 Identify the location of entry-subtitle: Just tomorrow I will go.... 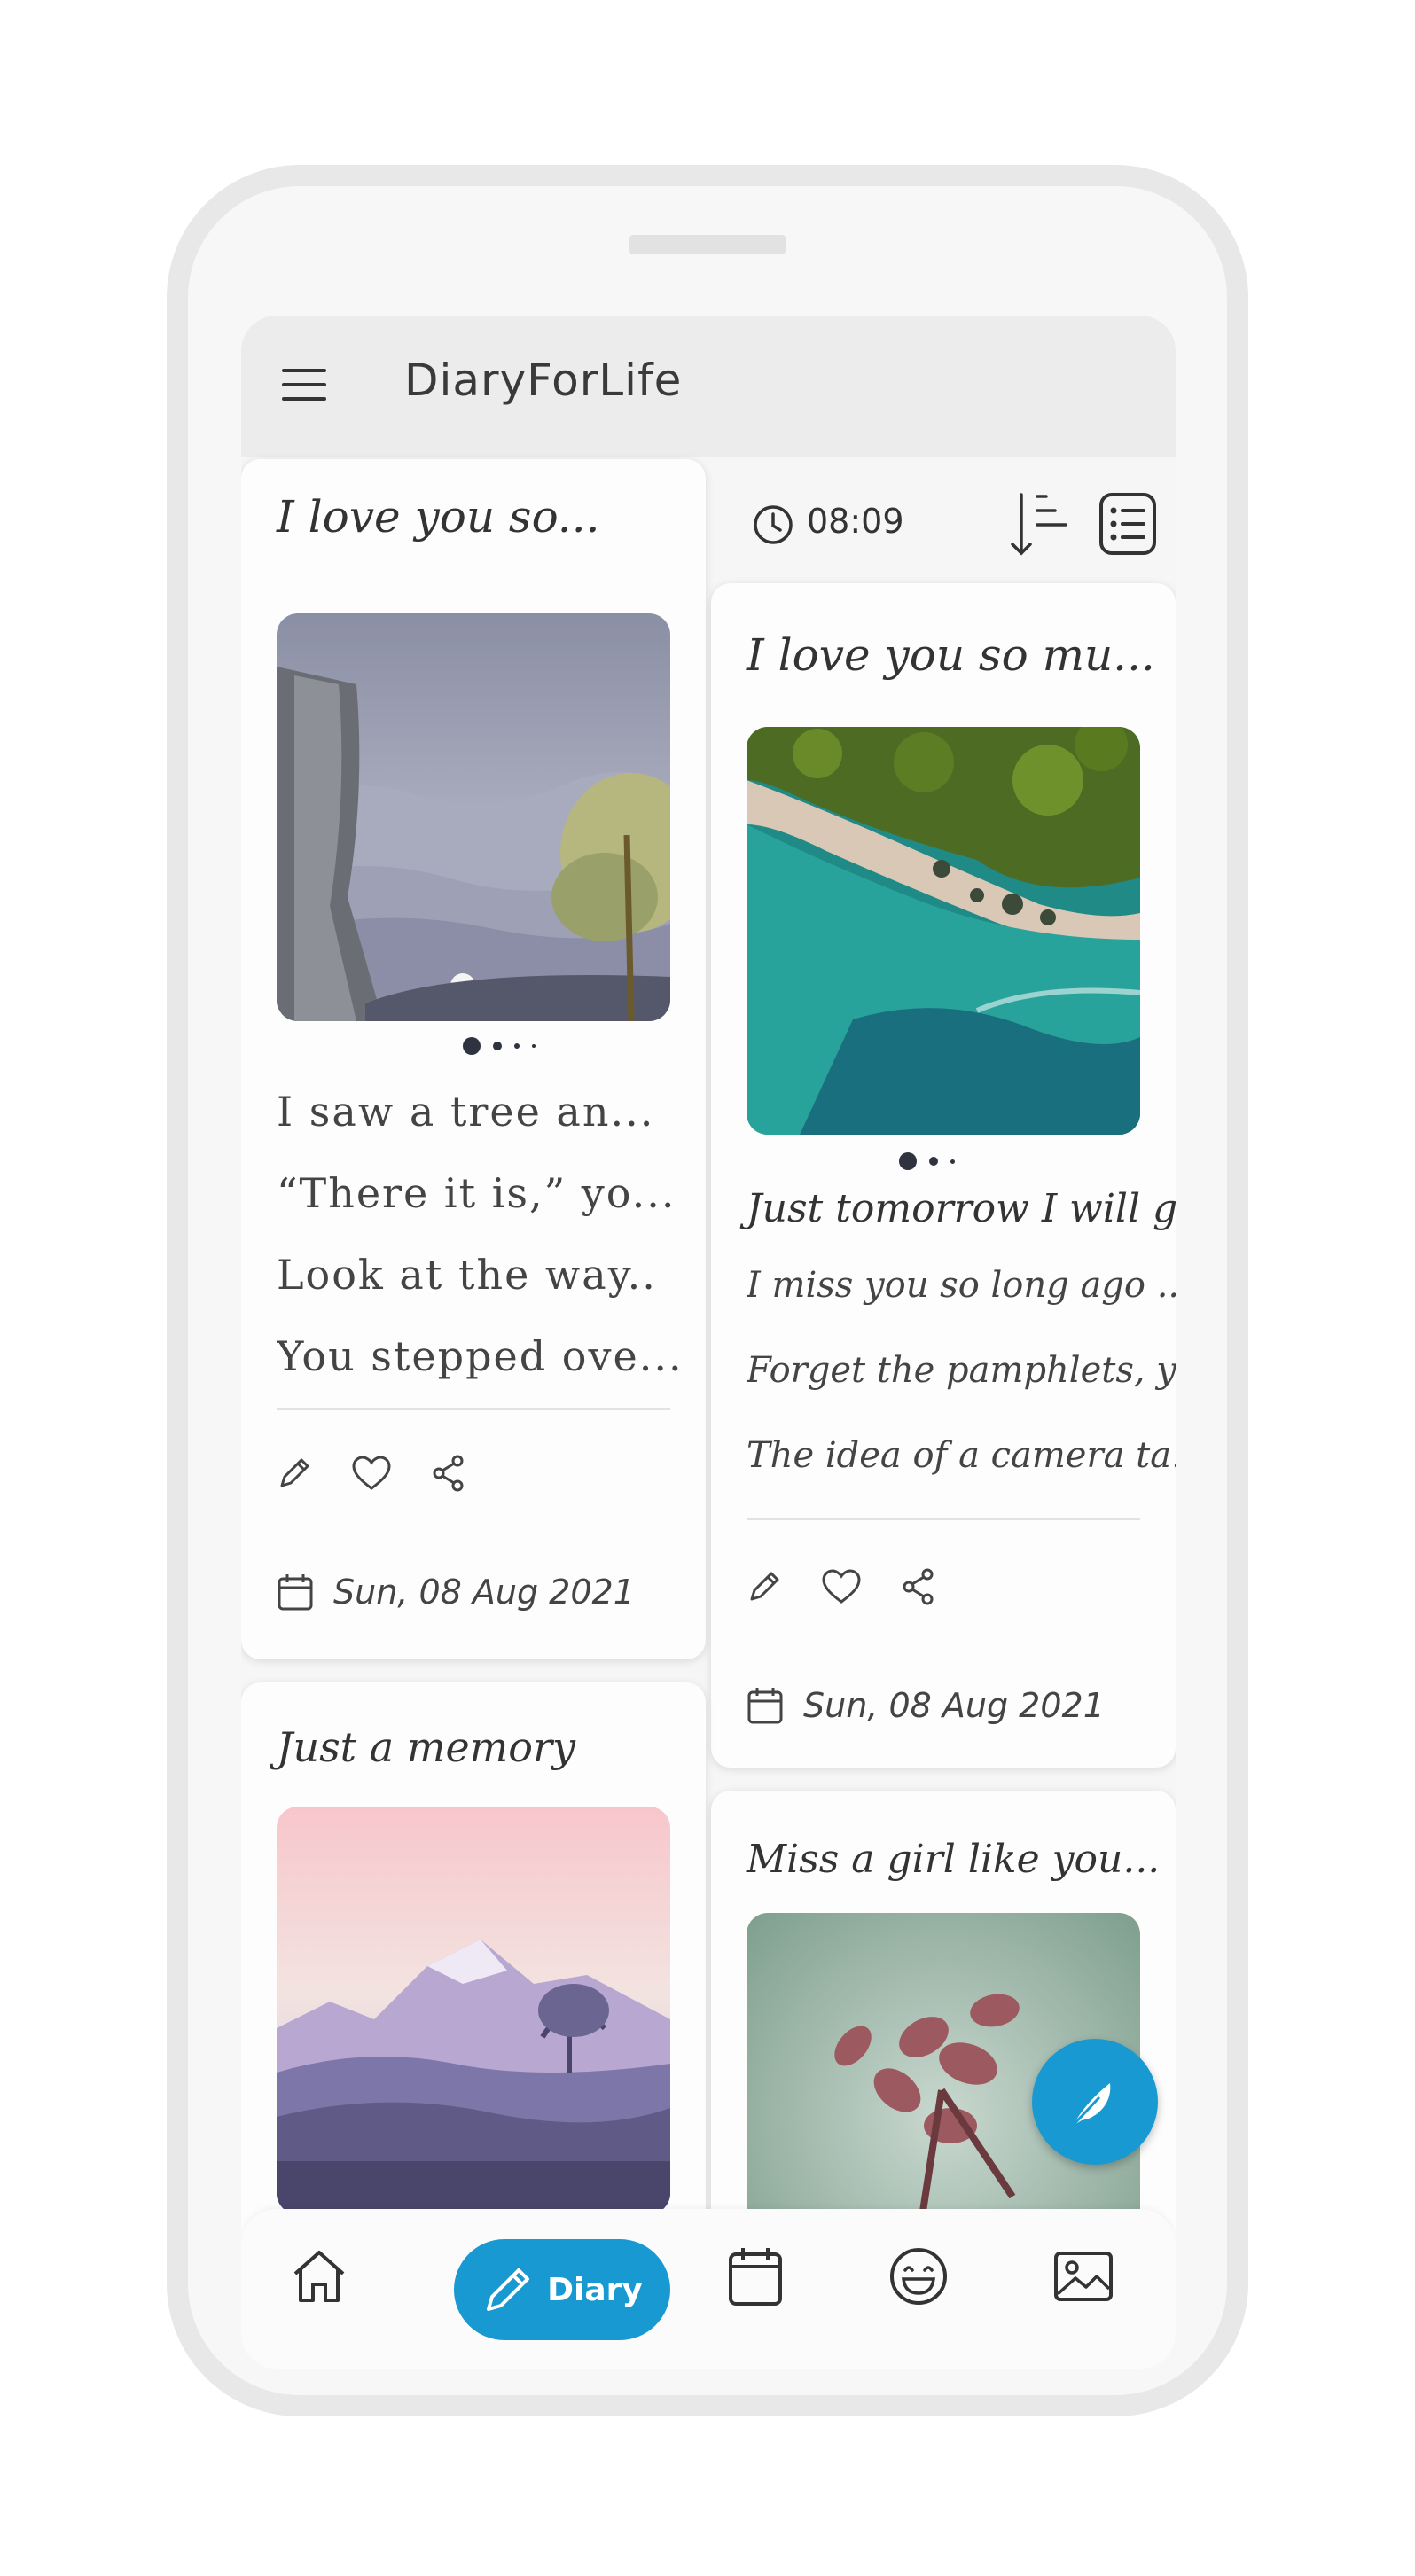
(961, 1208).